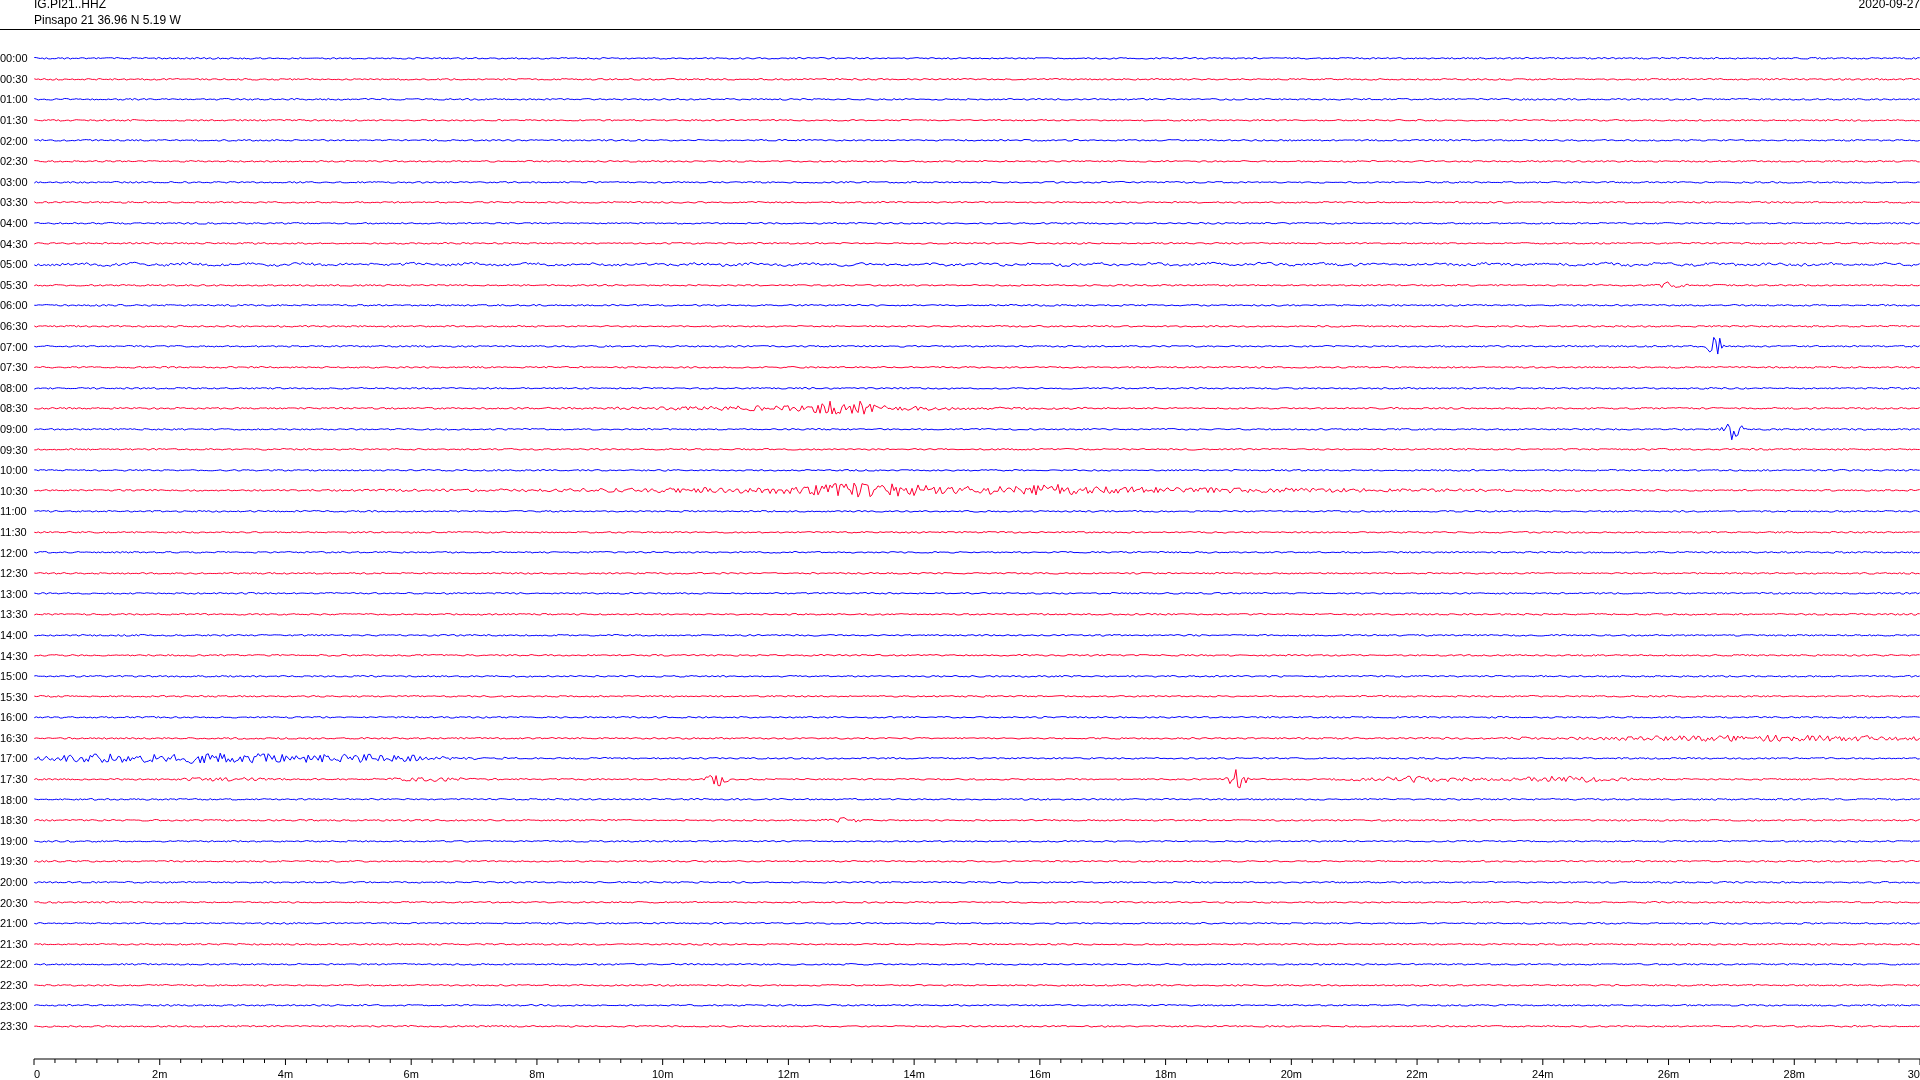 The width and height of the screenshot is (1920, 1080). I want to click on axis-label: 18m, so click(1165, 1073).